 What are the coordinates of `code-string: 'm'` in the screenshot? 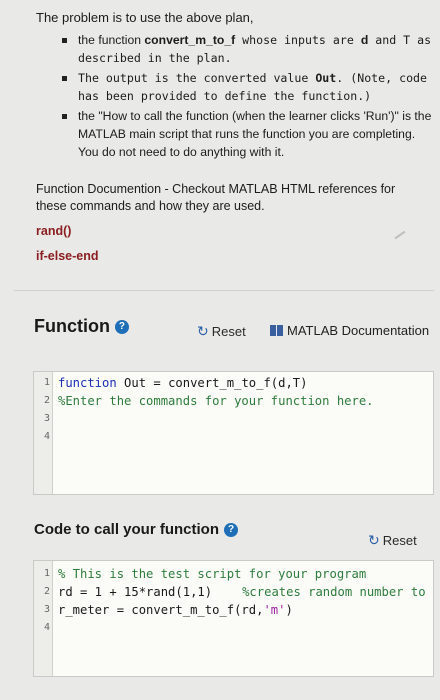 It's located at (274, 610).